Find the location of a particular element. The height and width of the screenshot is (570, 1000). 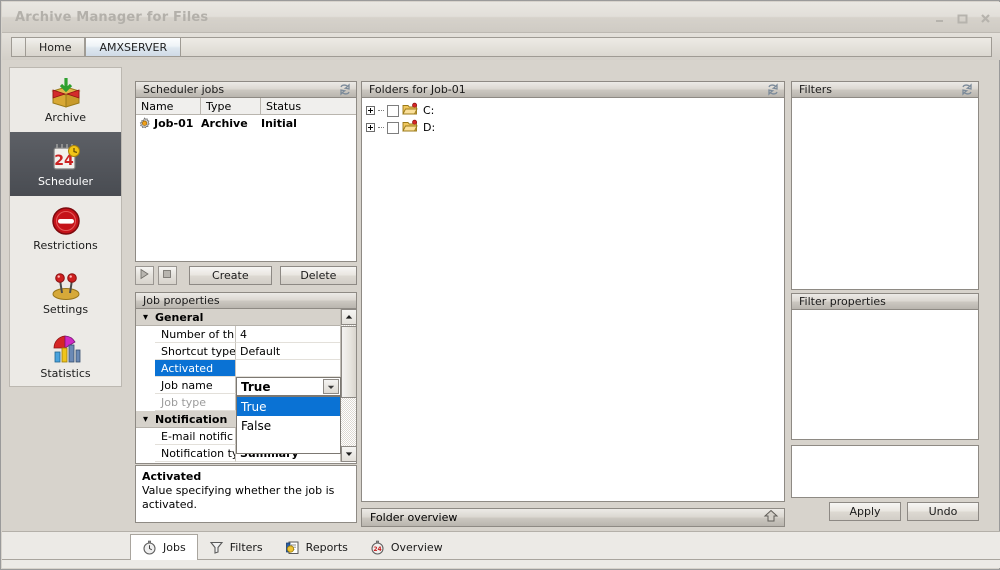

tree-item-d: D: is located at coordinates (575, 127).